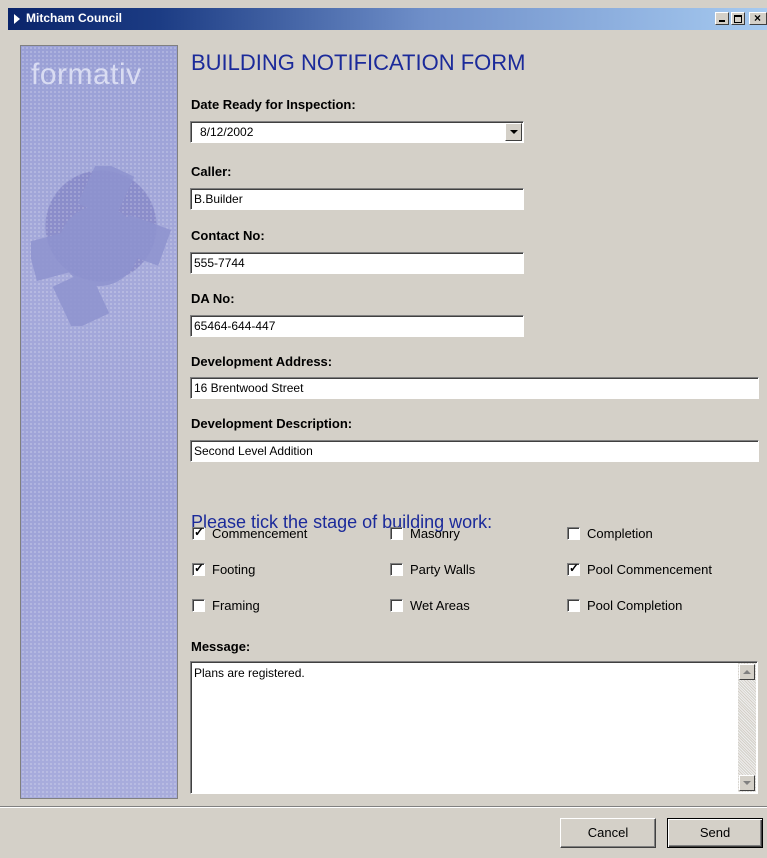  I want to click on checkbox-label: Completion, so click(620, 533).